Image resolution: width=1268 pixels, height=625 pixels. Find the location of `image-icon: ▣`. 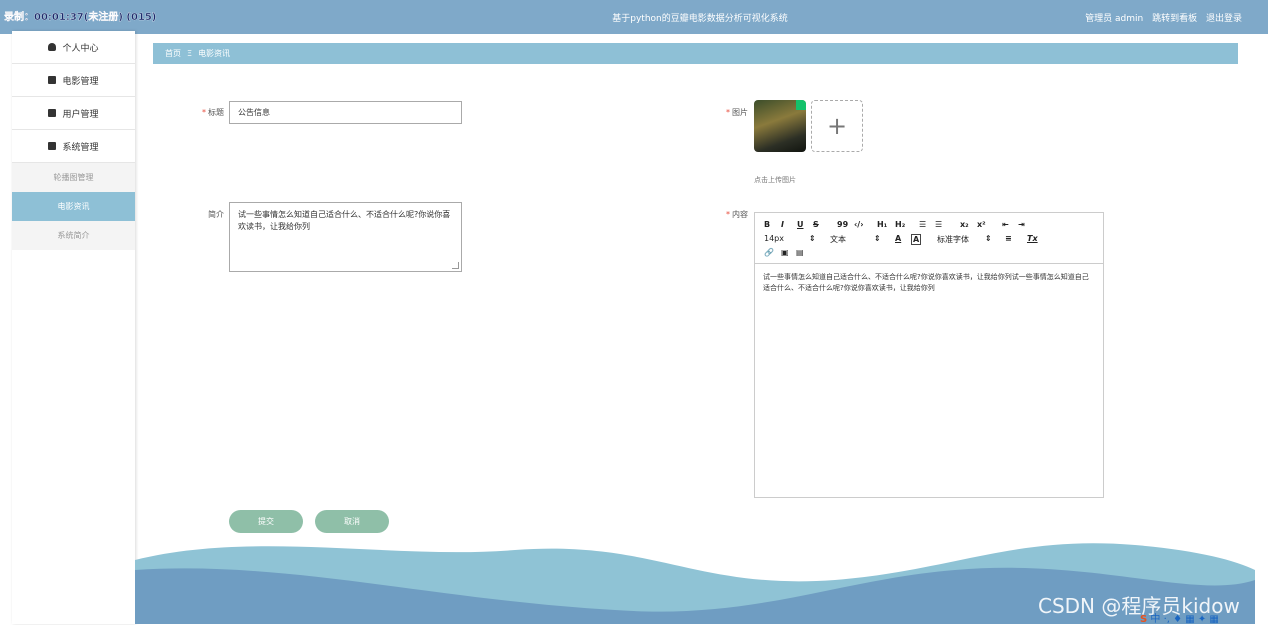

image-icon: ▣ is located at coordinates (785, 252).